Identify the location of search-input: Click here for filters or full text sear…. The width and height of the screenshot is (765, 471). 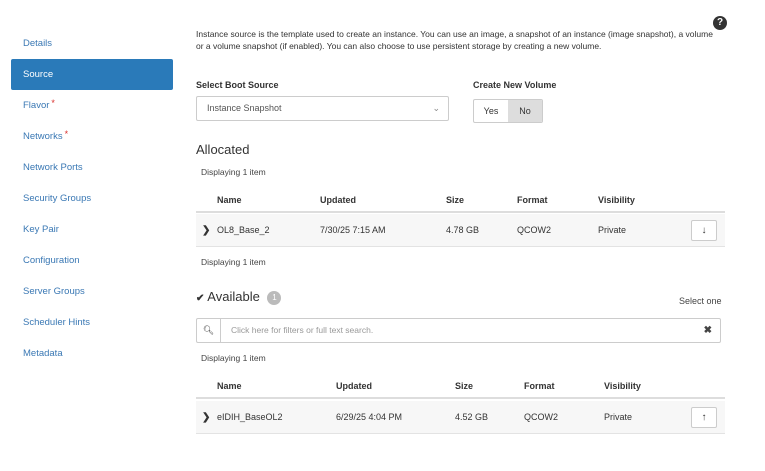
(302, 330).